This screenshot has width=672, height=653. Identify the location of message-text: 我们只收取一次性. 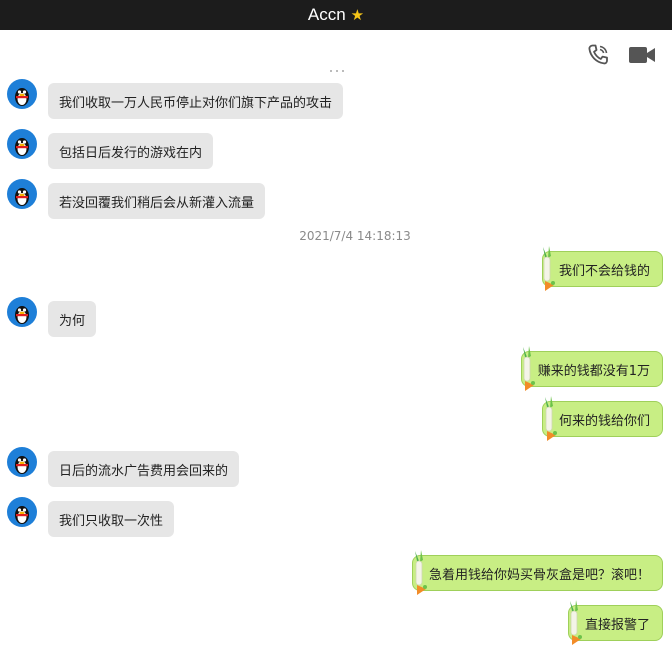
(111, 521).